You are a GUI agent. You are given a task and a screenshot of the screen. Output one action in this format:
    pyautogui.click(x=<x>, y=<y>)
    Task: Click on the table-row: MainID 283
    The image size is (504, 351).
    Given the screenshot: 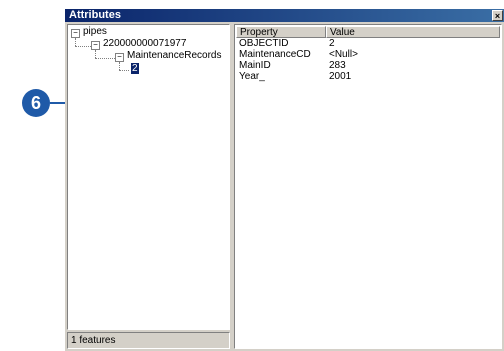 What is the action you would take?
    pyautogui.click(x=368, y=65)
    